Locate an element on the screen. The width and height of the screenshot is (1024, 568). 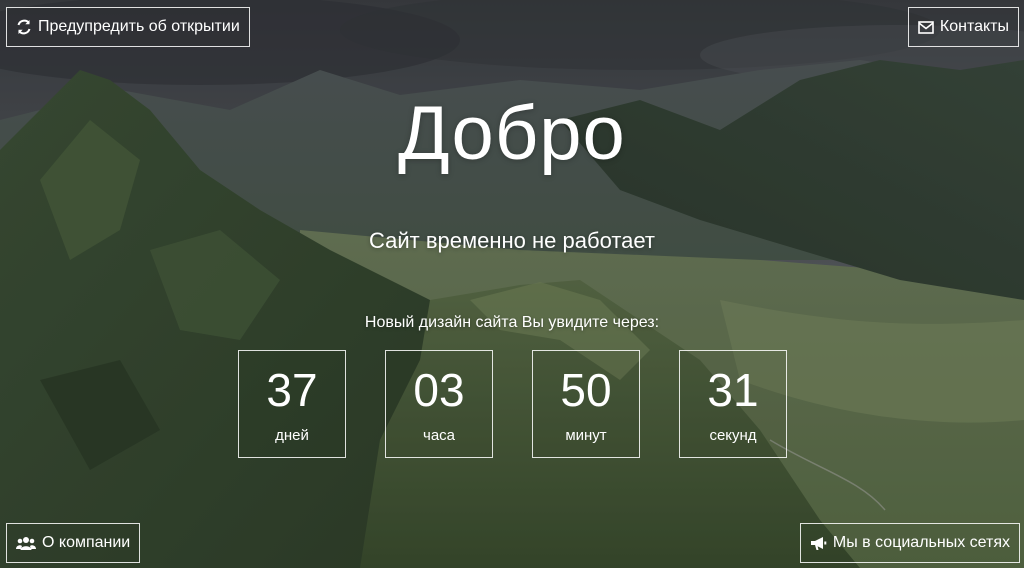
about-button-label: О компании is located at coordinates (86, 542).